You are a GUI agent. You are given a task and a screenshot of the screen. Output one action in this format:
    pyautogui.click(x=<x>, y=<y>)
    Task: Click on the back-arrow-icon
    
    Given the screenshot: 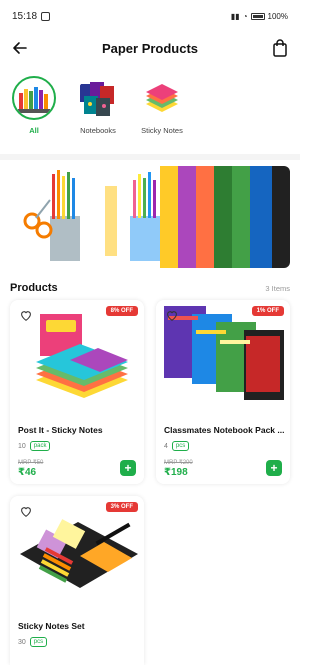 What is the action you would take?
    pyautogui.click(x=20, y=48)
    